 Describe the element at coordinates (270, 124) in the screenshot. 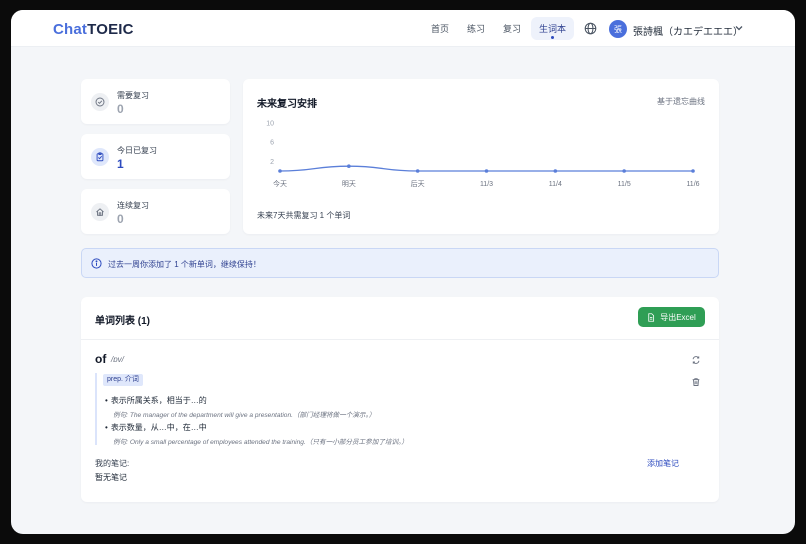

I see `y-tick-label: 10` at that location.